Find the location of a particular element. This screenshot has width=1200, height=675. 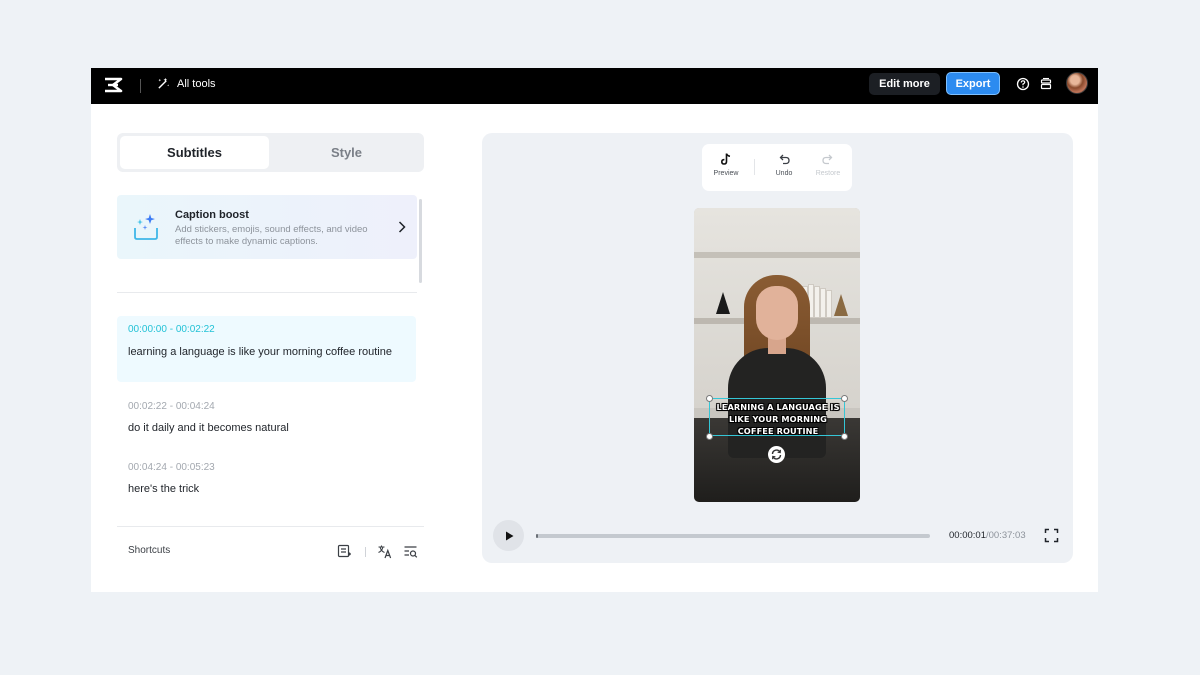

fullscreen-icon is located at coordinates (1051, 535).